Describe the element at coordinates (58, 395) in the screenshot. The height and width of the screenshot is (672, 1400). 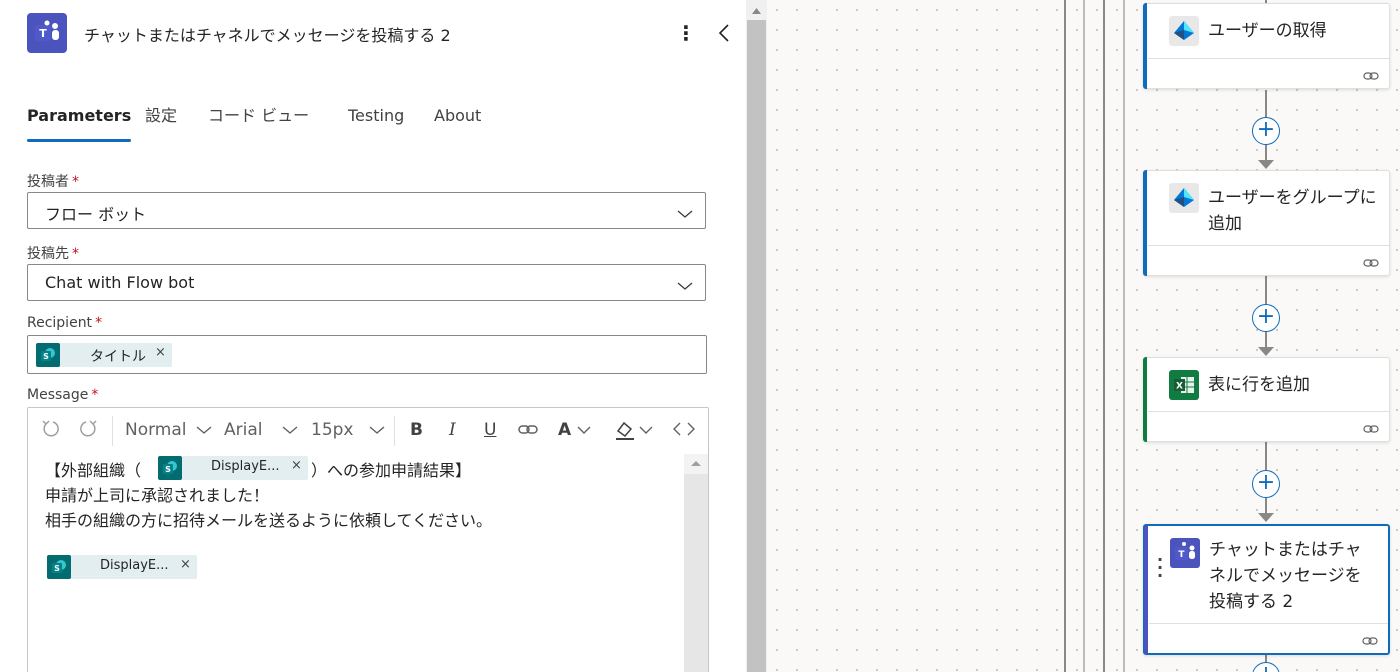
I see `message-label-text: Message` at that location.